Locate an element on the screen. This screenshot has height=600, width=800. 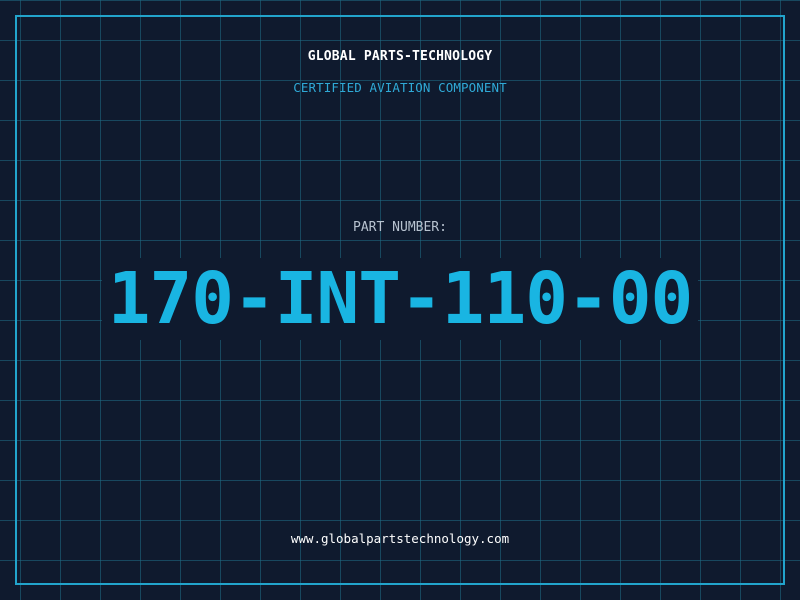
part-number-container: 170-INT-110-00 is located at coordinates (400, 299).